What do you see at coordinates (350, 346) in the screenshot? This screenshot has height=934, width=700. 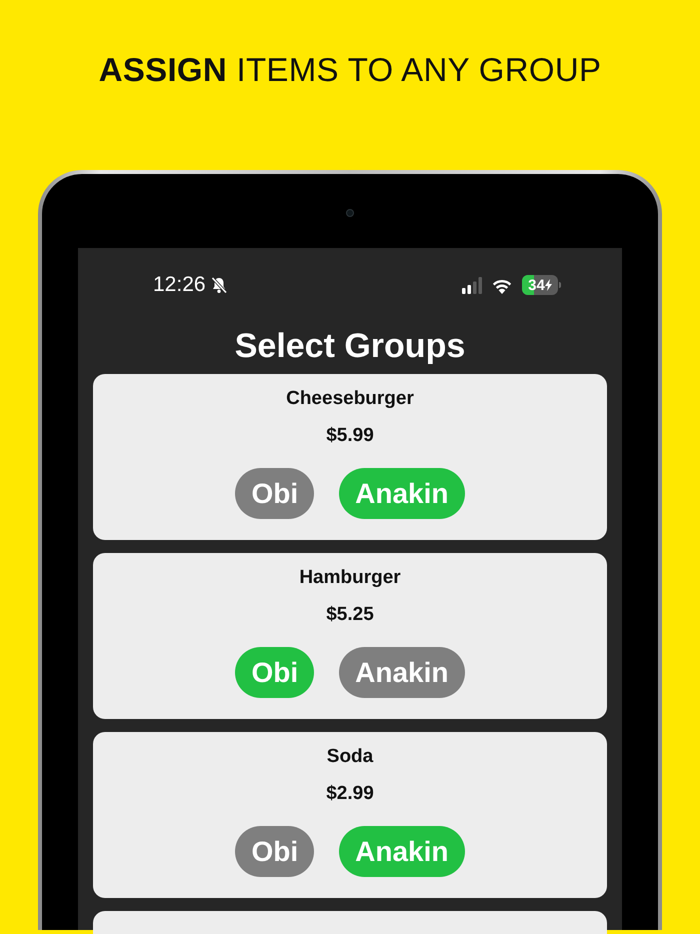 I see `screen-title: Select Groups` at bounding box center [350, 346].